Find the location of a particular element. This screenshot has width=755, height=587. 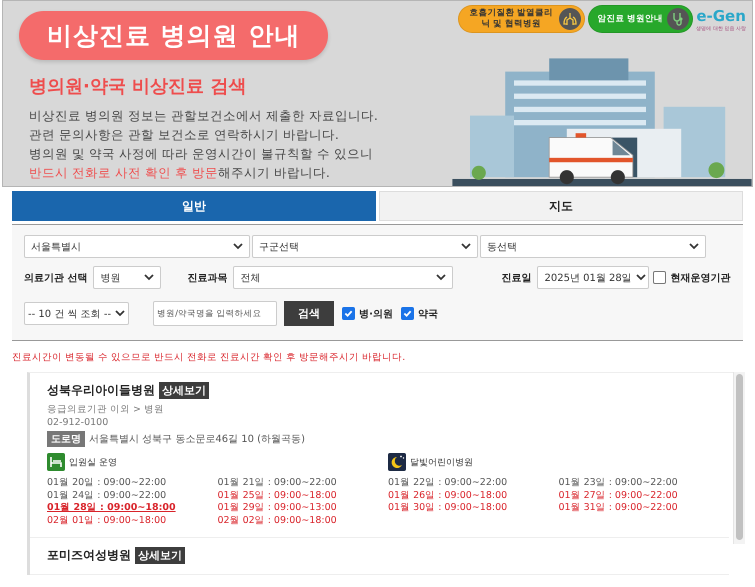

schedule-entry: 01월 21일 : 09:00~22:00 is located at coordinates (278, 483).